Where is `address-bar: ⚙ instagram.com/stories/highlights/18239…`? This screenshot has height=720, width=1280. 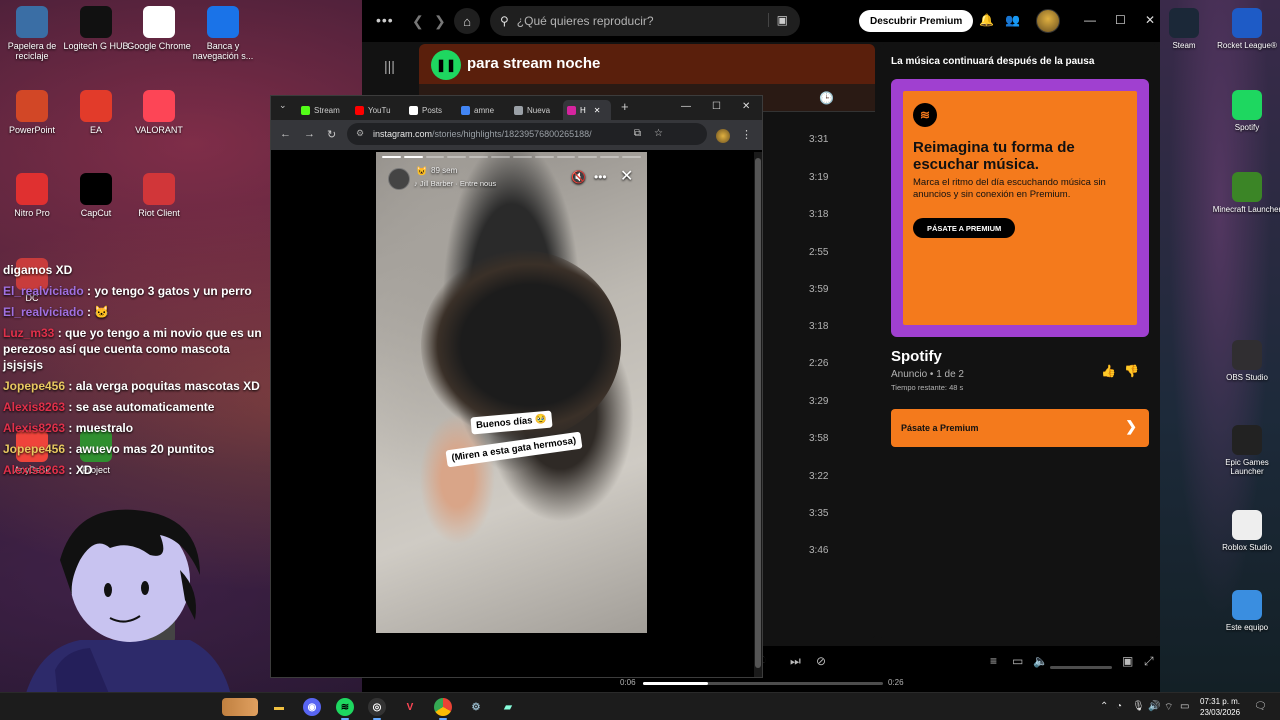 address-bar: ⚙ instagram.com/stories/highlights/18239… is located at coordinates (527, 134).